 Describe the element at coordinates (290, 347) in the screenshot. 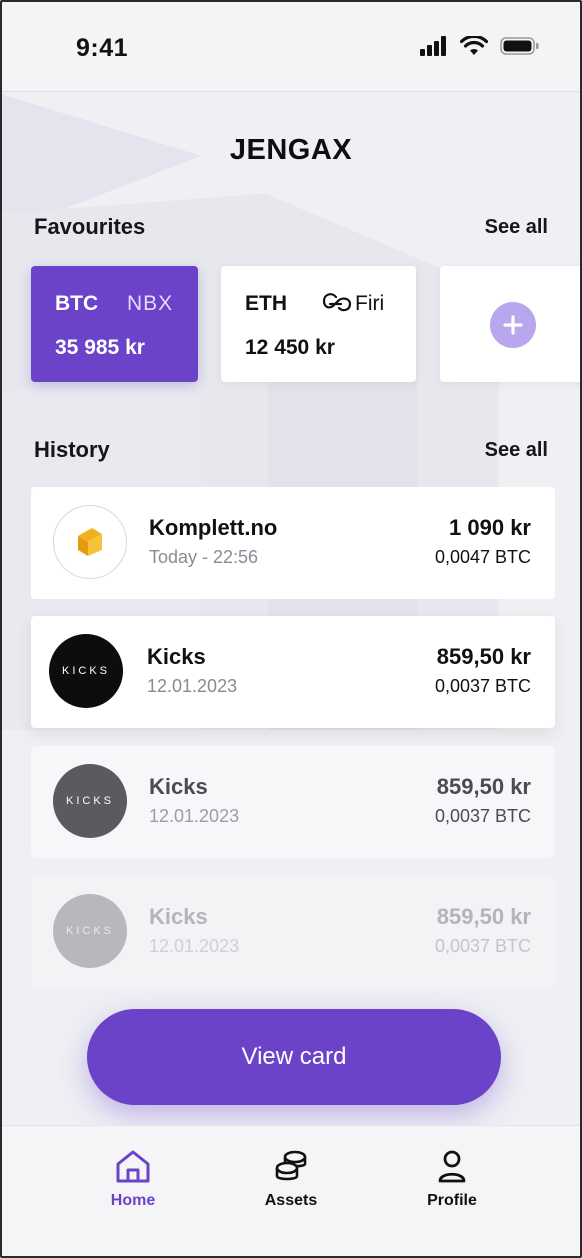

I see `favourite-amount: 12 450 kr` at that location.